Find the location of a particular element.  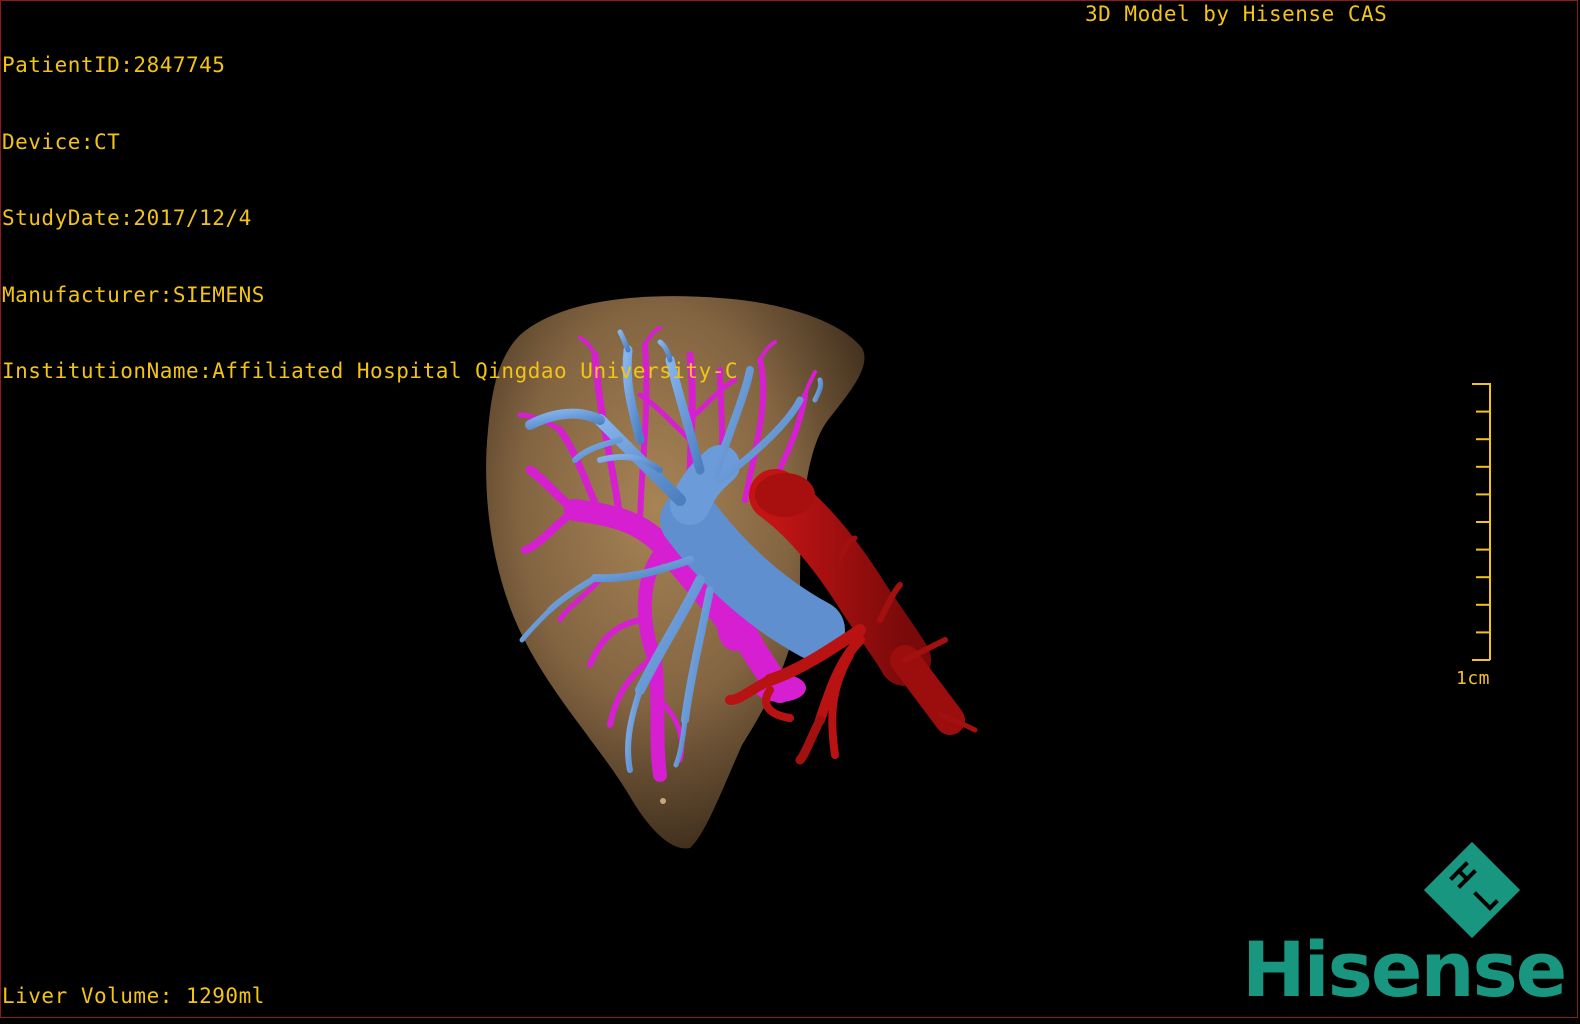

manufacturer-label: Manufacturer:SIEMENS is located at coordinates (133, 294).